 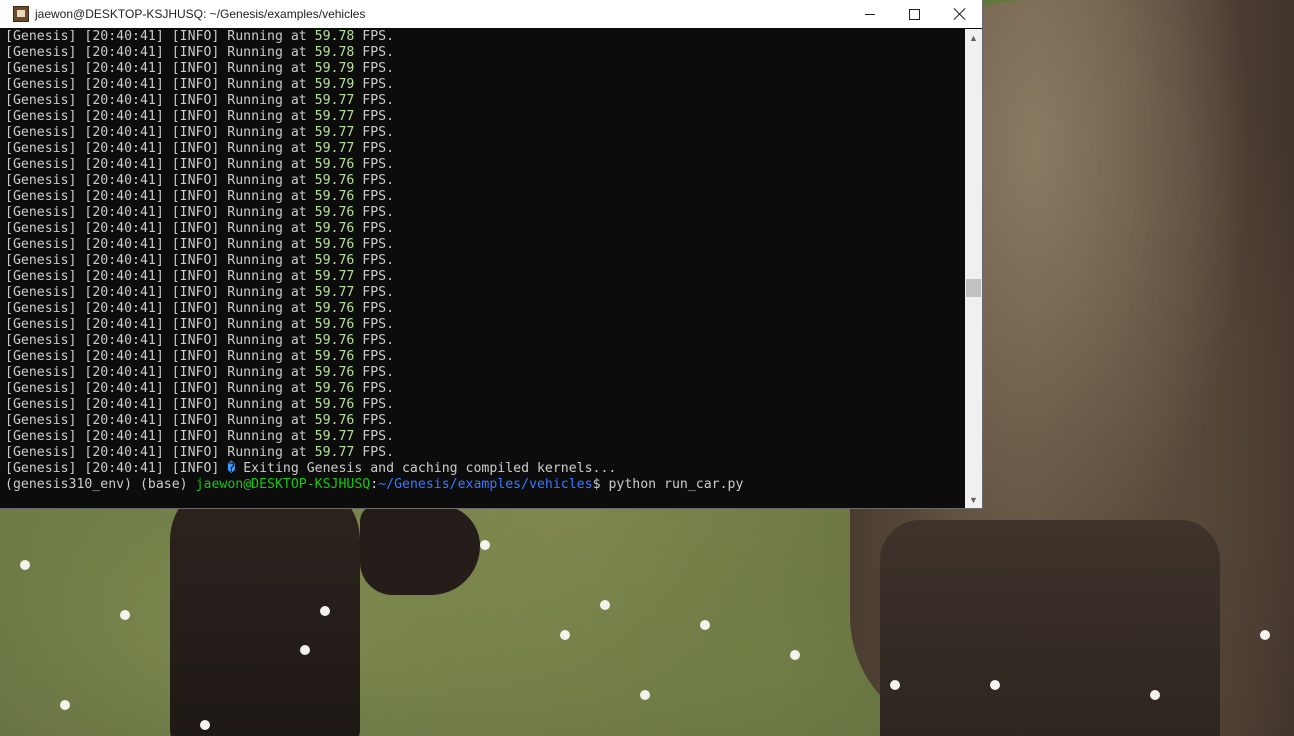 I want to click on maximize-icon, so click(x=914, y=14).